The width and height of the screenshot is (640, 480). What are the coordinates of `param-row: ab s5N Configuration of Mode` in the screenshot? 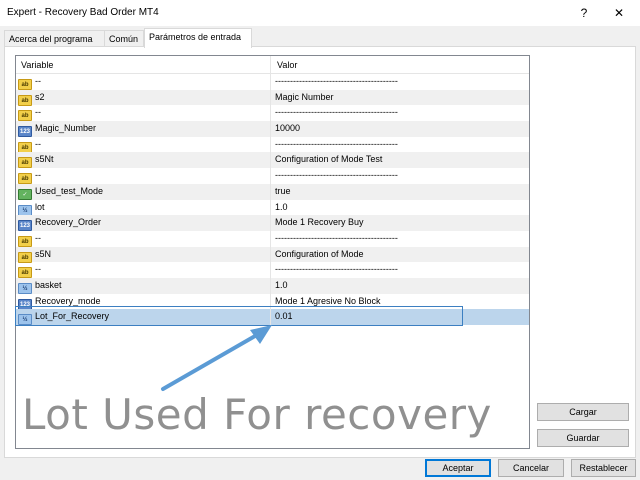 It's located at (272, 254).